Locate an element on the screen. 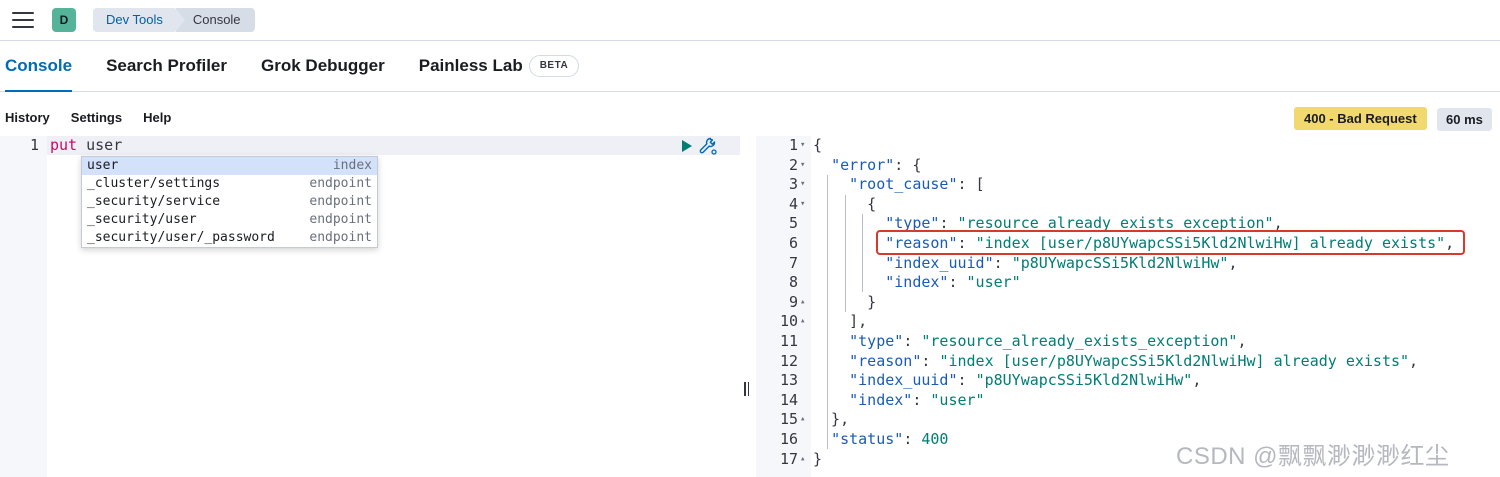 The image size is (1500, 477). panel-resize-handle is located at coordinates (747, 389).